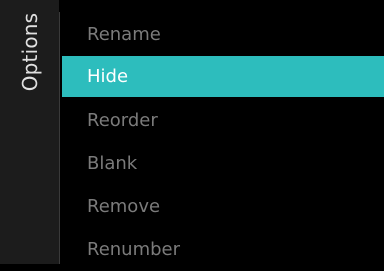  What do you see at coordinates (223, 163) in the screenshot?
I see `menu-item-blank: Blank` at bounding box center [223, 163].